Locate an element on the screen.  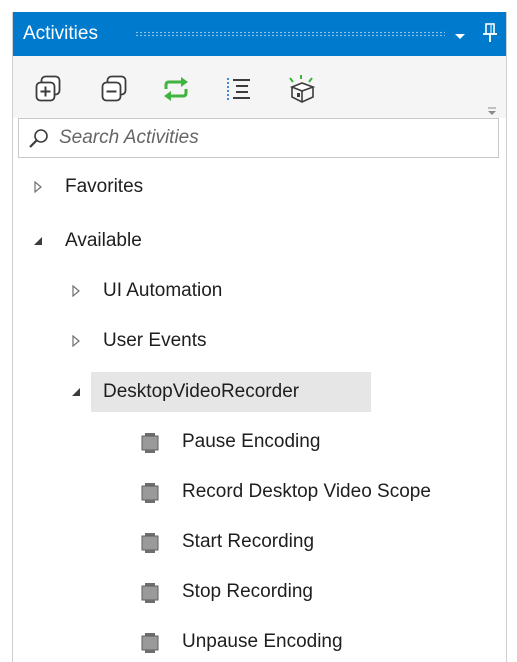
tree-node-label: User Events is located at coordinates (155, 340).